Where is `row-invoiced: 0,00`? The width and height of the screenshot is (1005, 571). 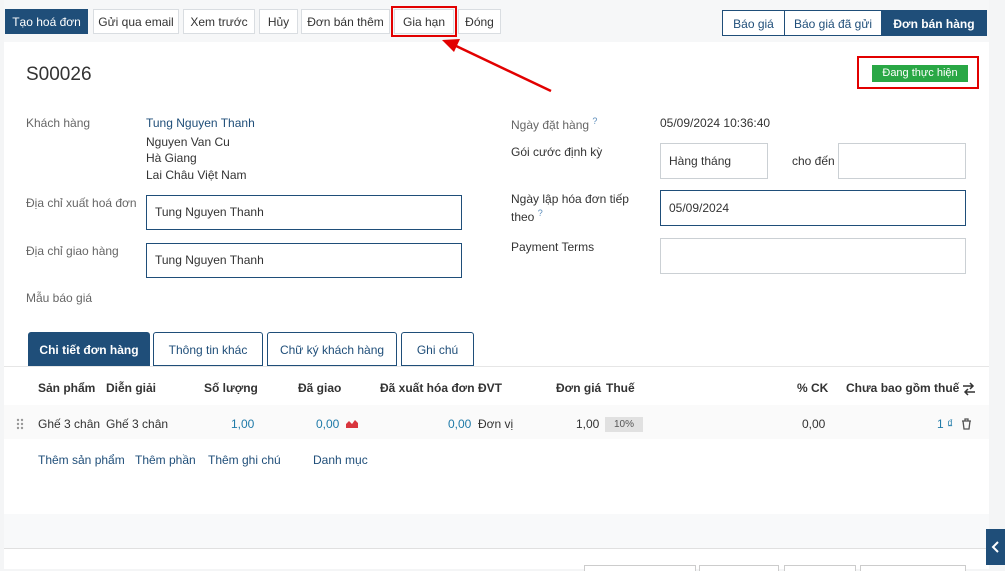 row-invoiced: 0,00 is located at coordinates (460, 424).